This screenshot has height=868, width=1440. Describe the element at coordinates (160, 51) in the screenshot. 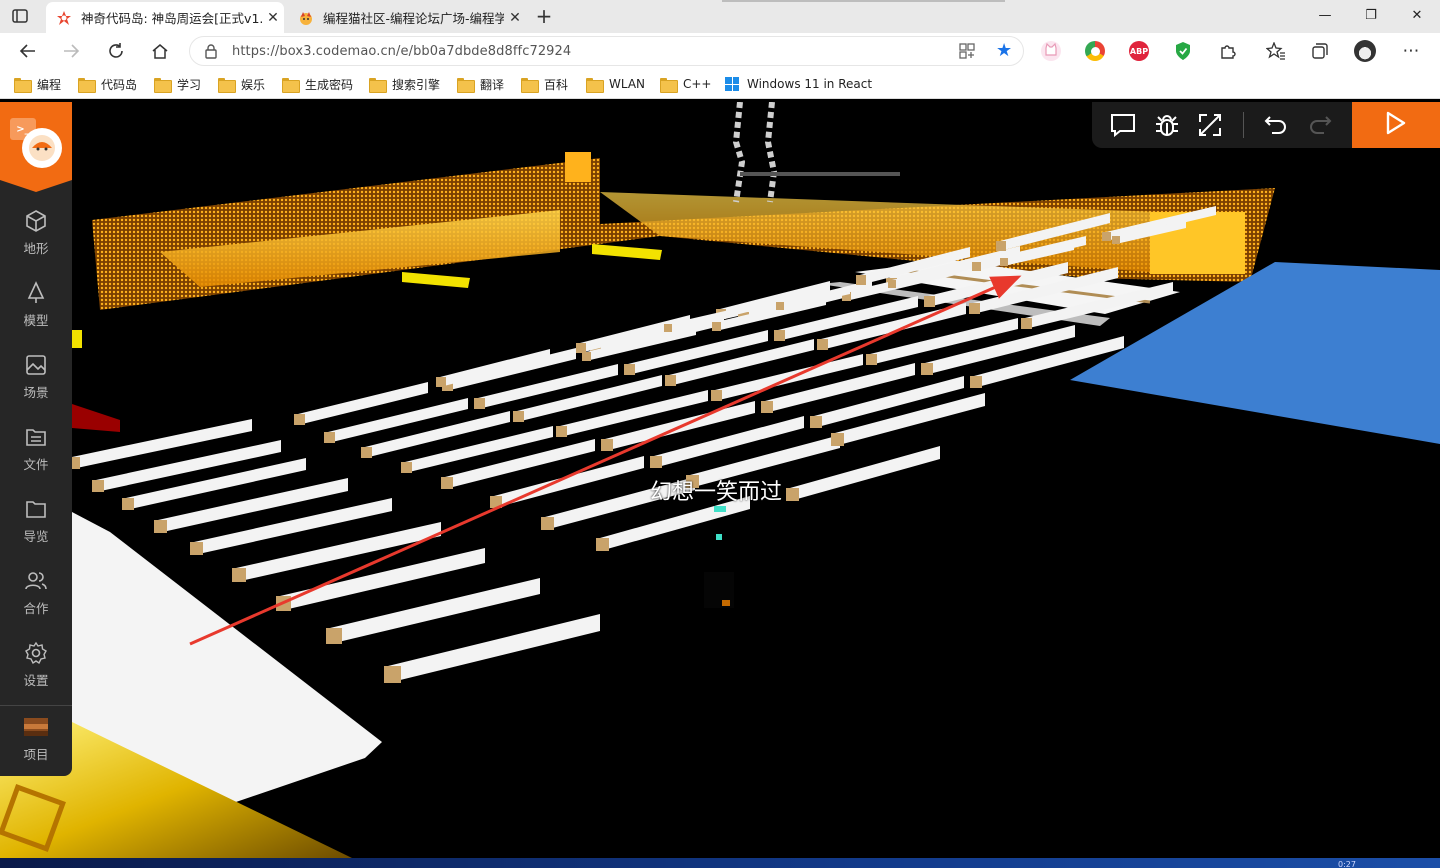

I see `home-button` at that location.